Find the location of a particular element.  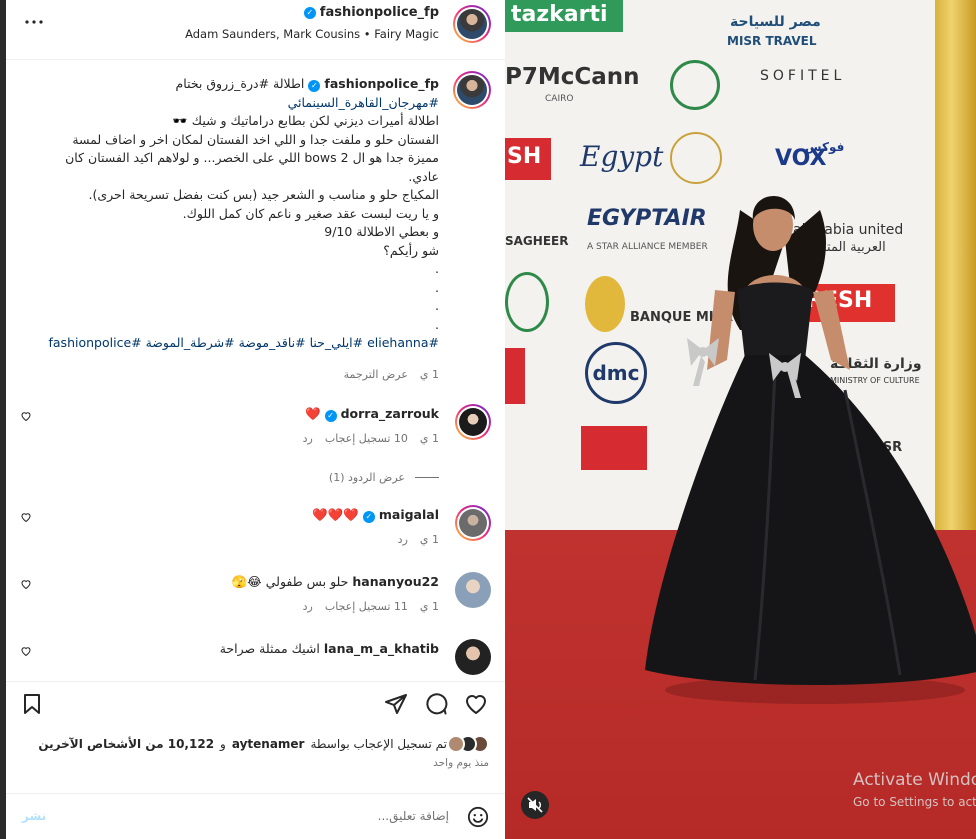

liker-username: aytenamer is located at coordinates (268, 744).